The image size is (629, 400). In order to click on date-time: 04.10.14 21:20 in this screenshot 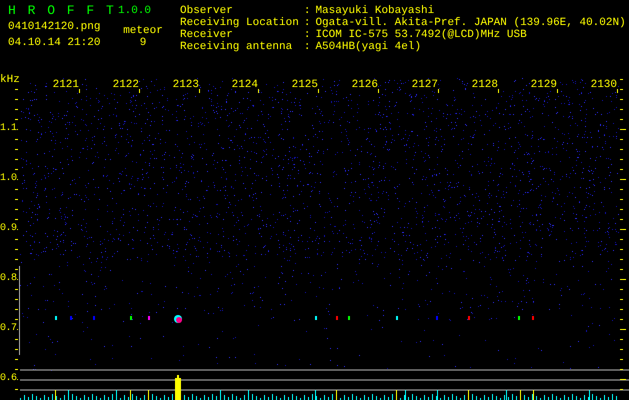, I will do `click(55, 43)`.